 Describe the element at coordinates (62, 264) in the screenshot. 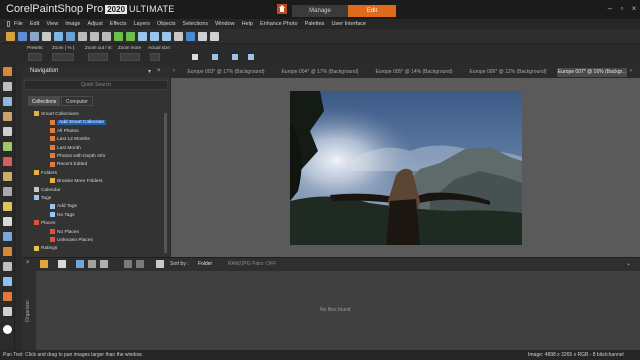

I see `thumbnail-view-icon` at that location.